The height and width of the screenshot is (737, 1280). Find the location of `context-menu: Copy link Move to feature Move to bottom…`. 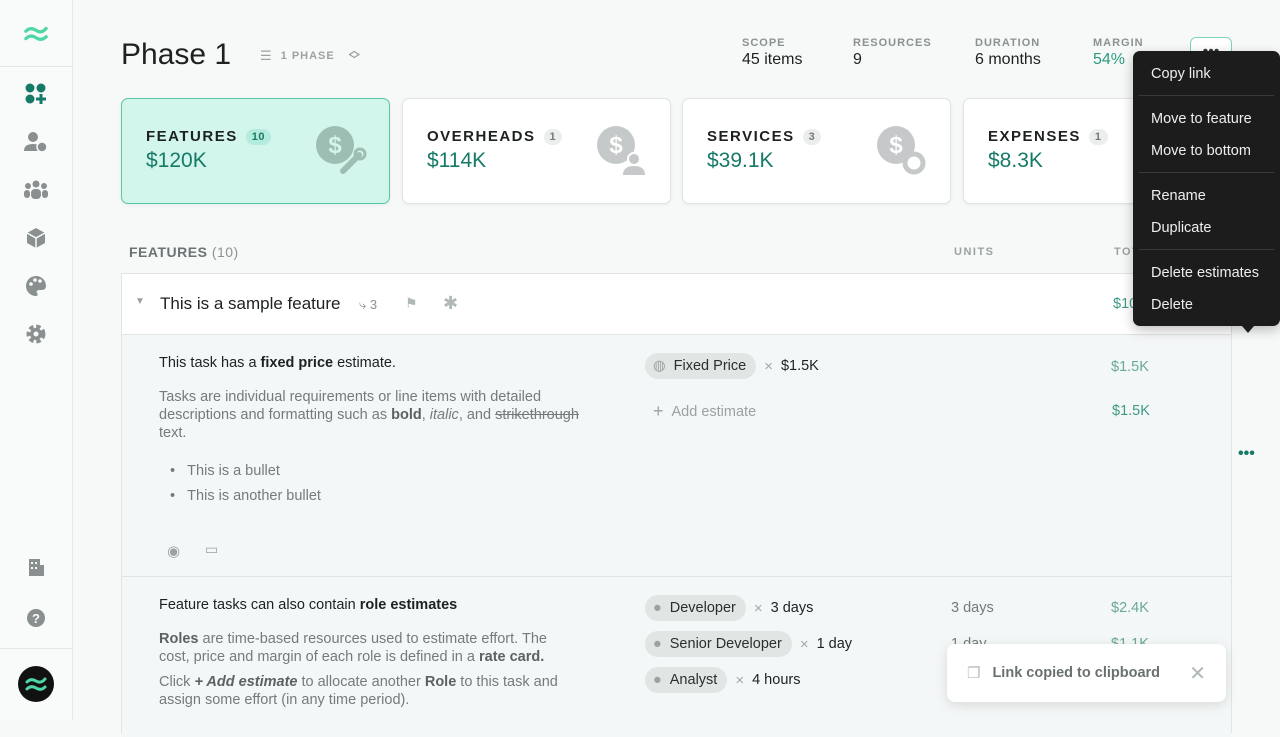

context-menu: Copy link Move to feature Move to bottom… is located at coordinates (1206, 188).